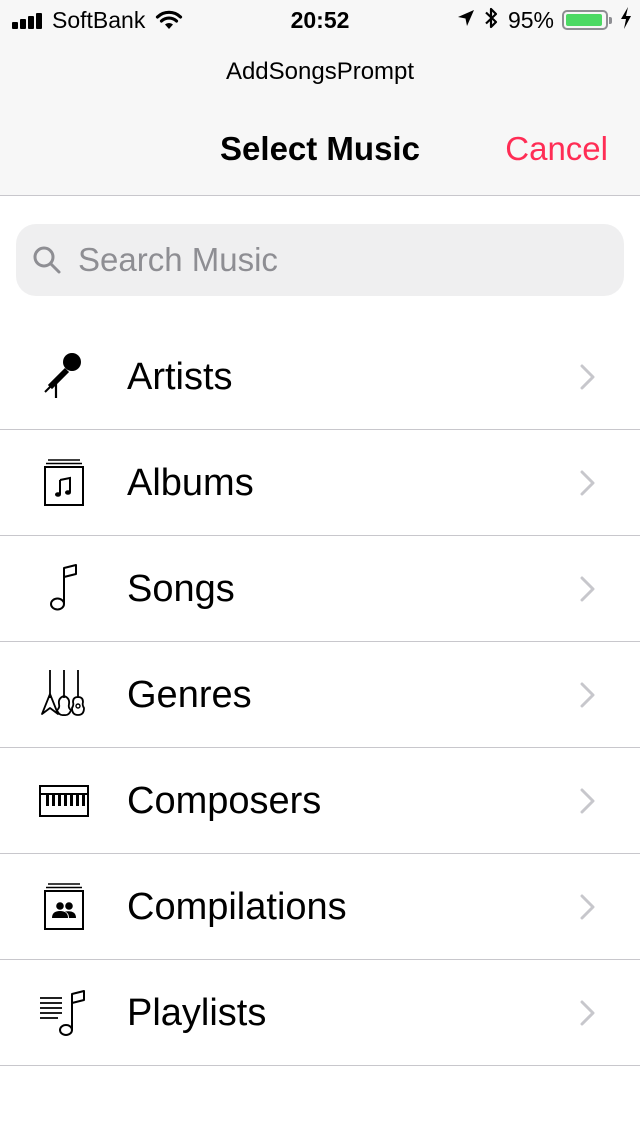 This screenshot has height=1136, width=640. Describe the element at coordinates (64, 906) in the screenshot. I see `compilation-icon` at that location.